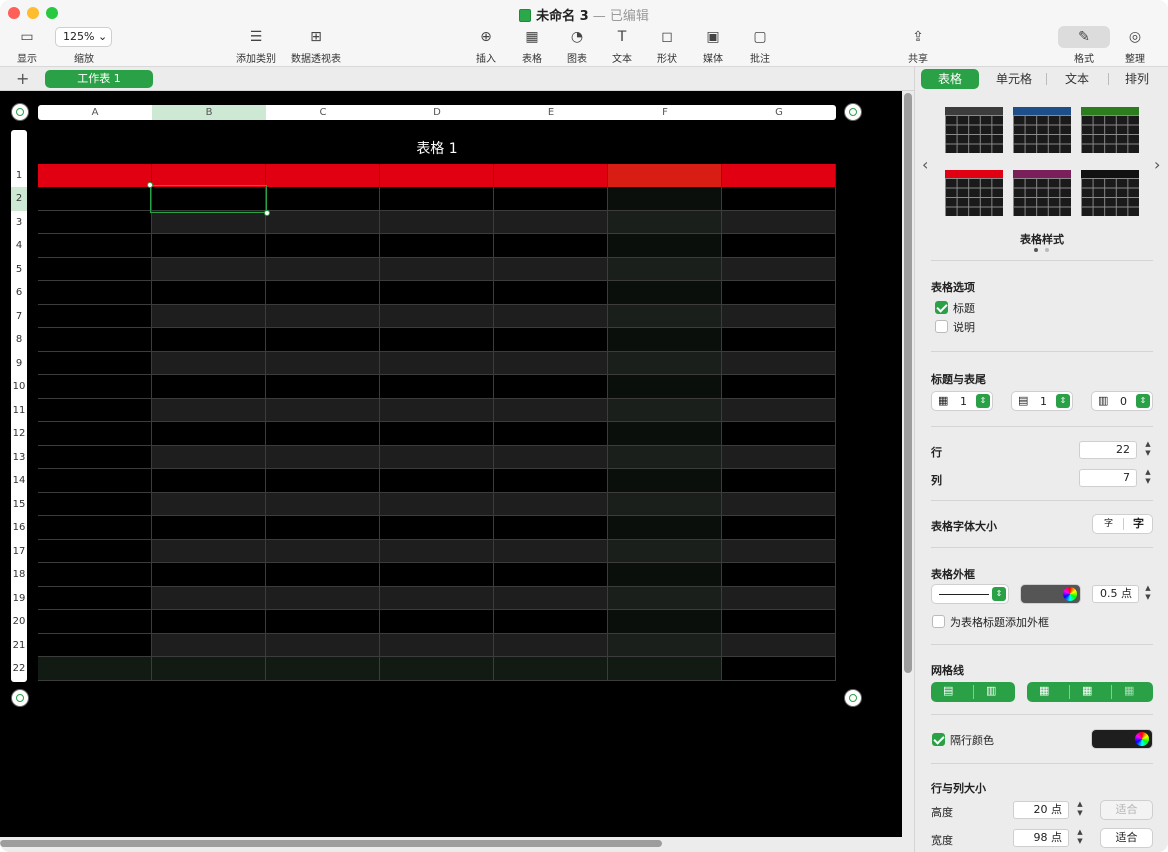  Describe the element at coordinates (209, 175) in the screenshot. I see `header-cell` at that location.